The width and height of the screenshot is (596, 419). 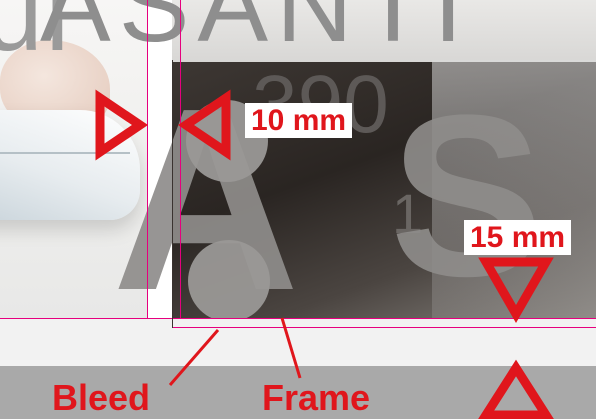 I want to click on vertical-measure-label: 15 mm, so click(x=518, y=237).